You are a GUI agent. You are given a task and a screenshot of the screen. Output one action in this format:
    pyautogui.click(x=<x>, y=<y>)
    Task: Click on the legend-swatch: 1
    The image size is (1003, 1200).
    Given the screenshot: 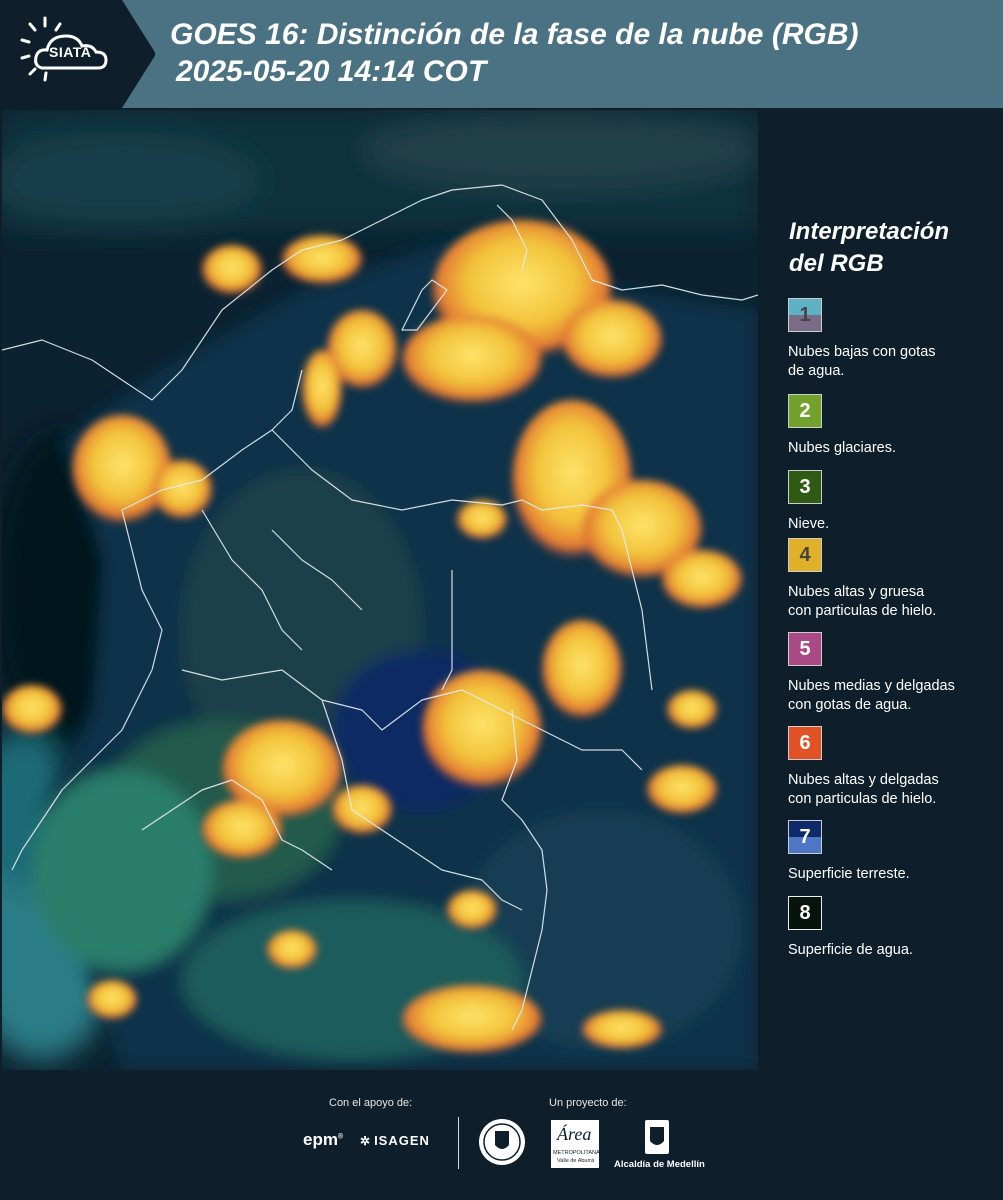 What is the action you would take?
    pyautogui.click(x=805, y=315)
    